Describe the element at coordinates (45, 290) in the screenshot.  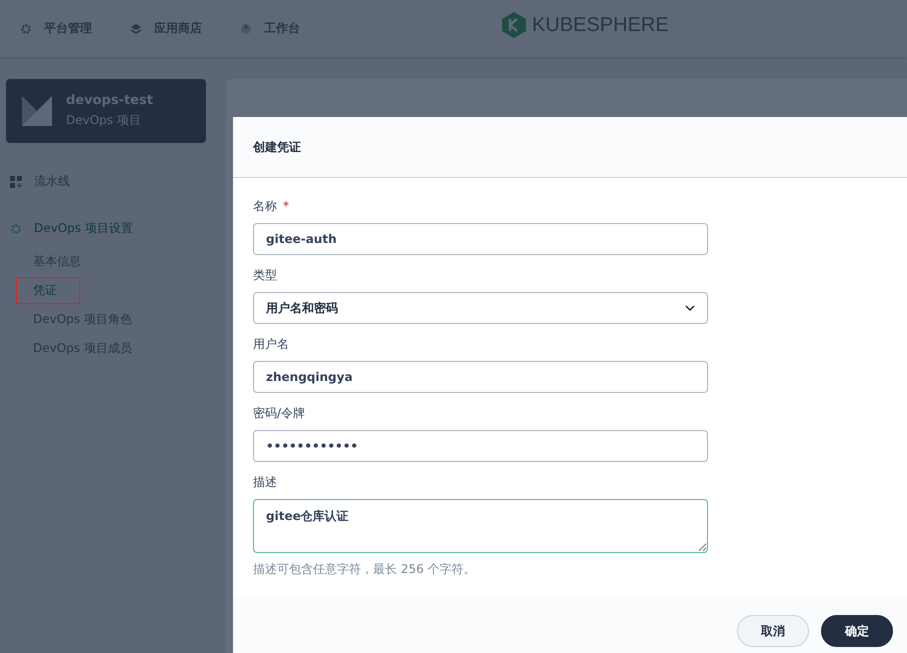
I see `sidebar-item: 凭证` at that location.